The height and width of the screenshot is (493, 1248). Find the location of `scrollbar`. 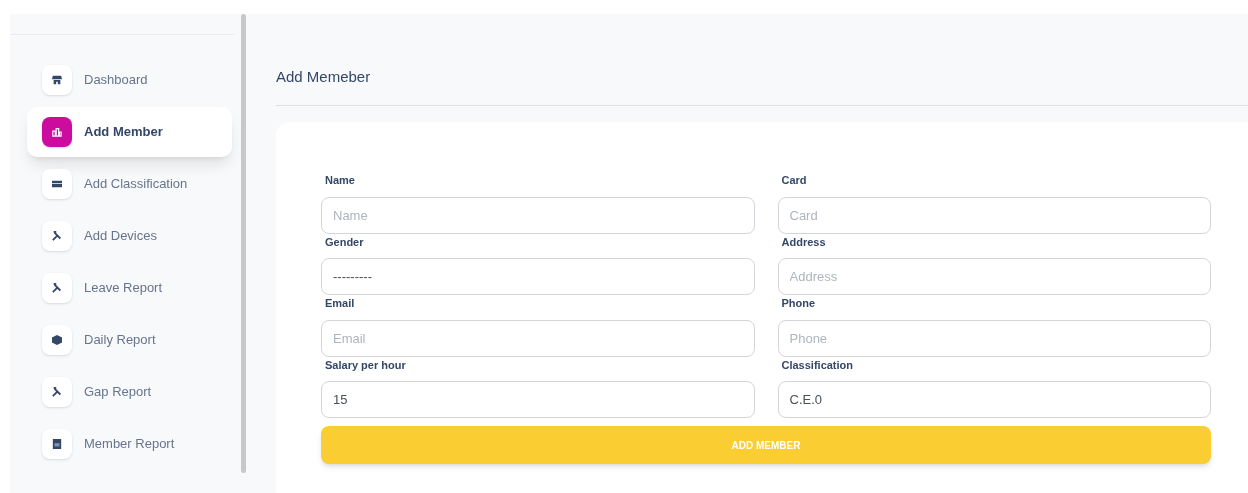

scrollbar is located at coordinates (243, 243).